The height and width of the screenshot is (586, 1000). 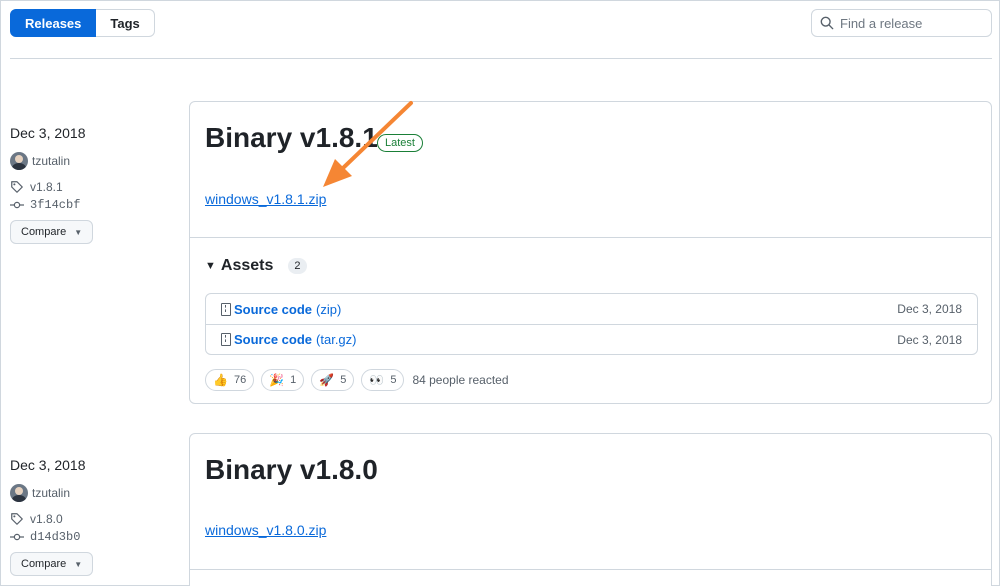 What do you see at coordinates (910, 23) in the screenshot?
I see `search-input` at bounding box center [910, 23].